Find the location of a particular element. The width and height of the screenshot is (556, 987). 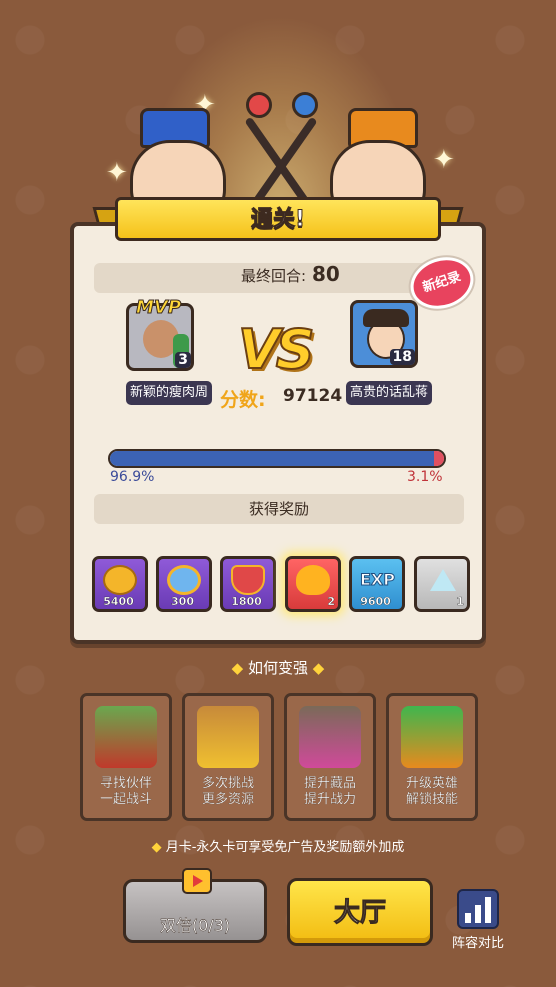

final-round-value: 80 is located at coordinates (326, 274).